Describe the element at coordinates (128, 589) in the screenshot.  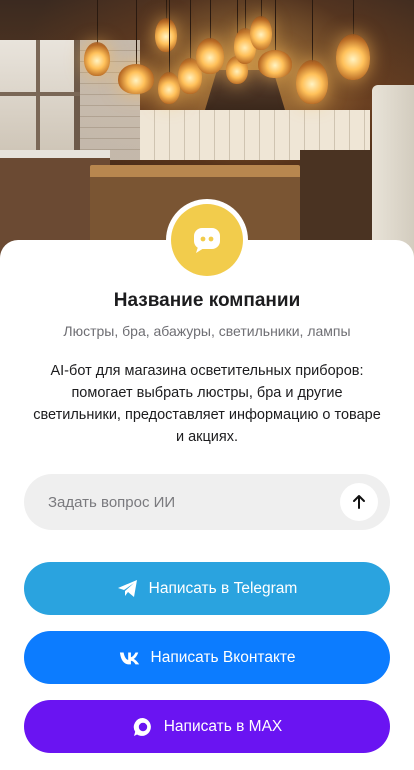
I see `telegram-icon` at that location.